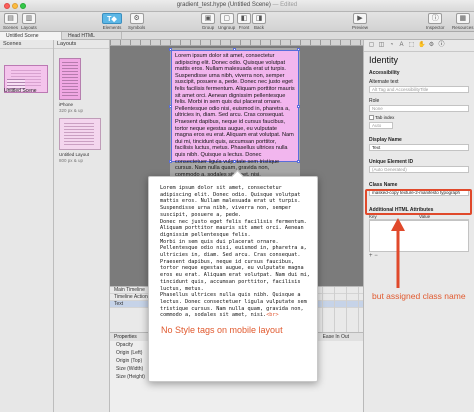 The image size is (474, 412). I want to click on elements-toolbar-button: T◆ Elements, so click(112, 21).